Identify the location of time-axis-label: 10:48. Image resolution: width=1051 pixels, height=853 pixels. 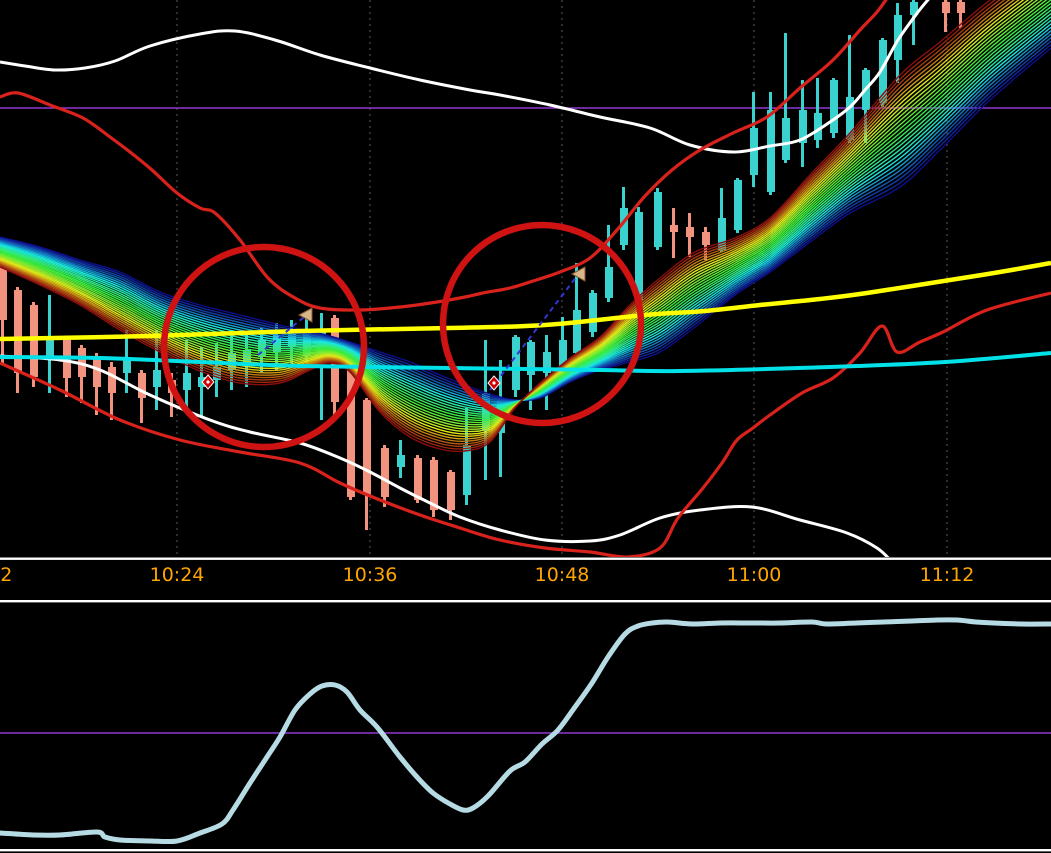
(562, 575).